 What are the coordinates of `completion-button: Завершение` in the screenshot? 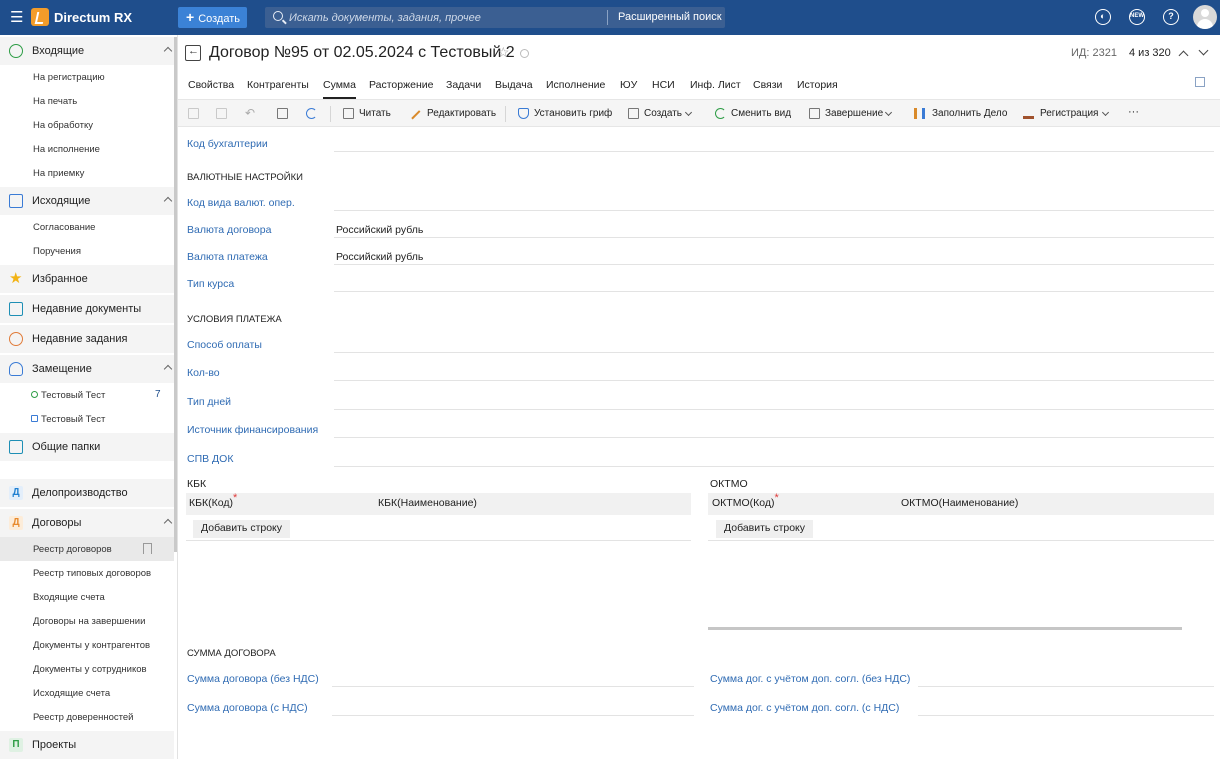 It's located at (854, 114).